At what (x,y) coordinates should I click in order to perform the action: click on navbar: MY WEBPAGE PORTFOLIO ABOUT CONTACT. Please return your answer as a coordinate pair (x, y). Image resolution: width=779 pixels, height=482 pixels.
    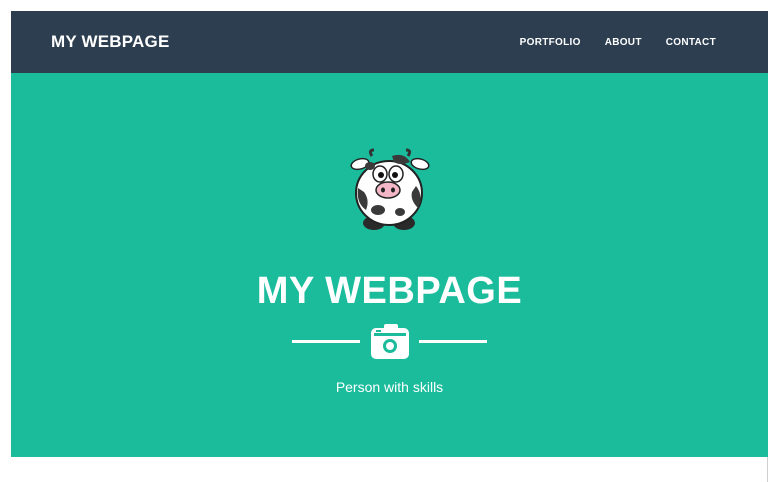
    Looking at the image, I should click on (389, 42).